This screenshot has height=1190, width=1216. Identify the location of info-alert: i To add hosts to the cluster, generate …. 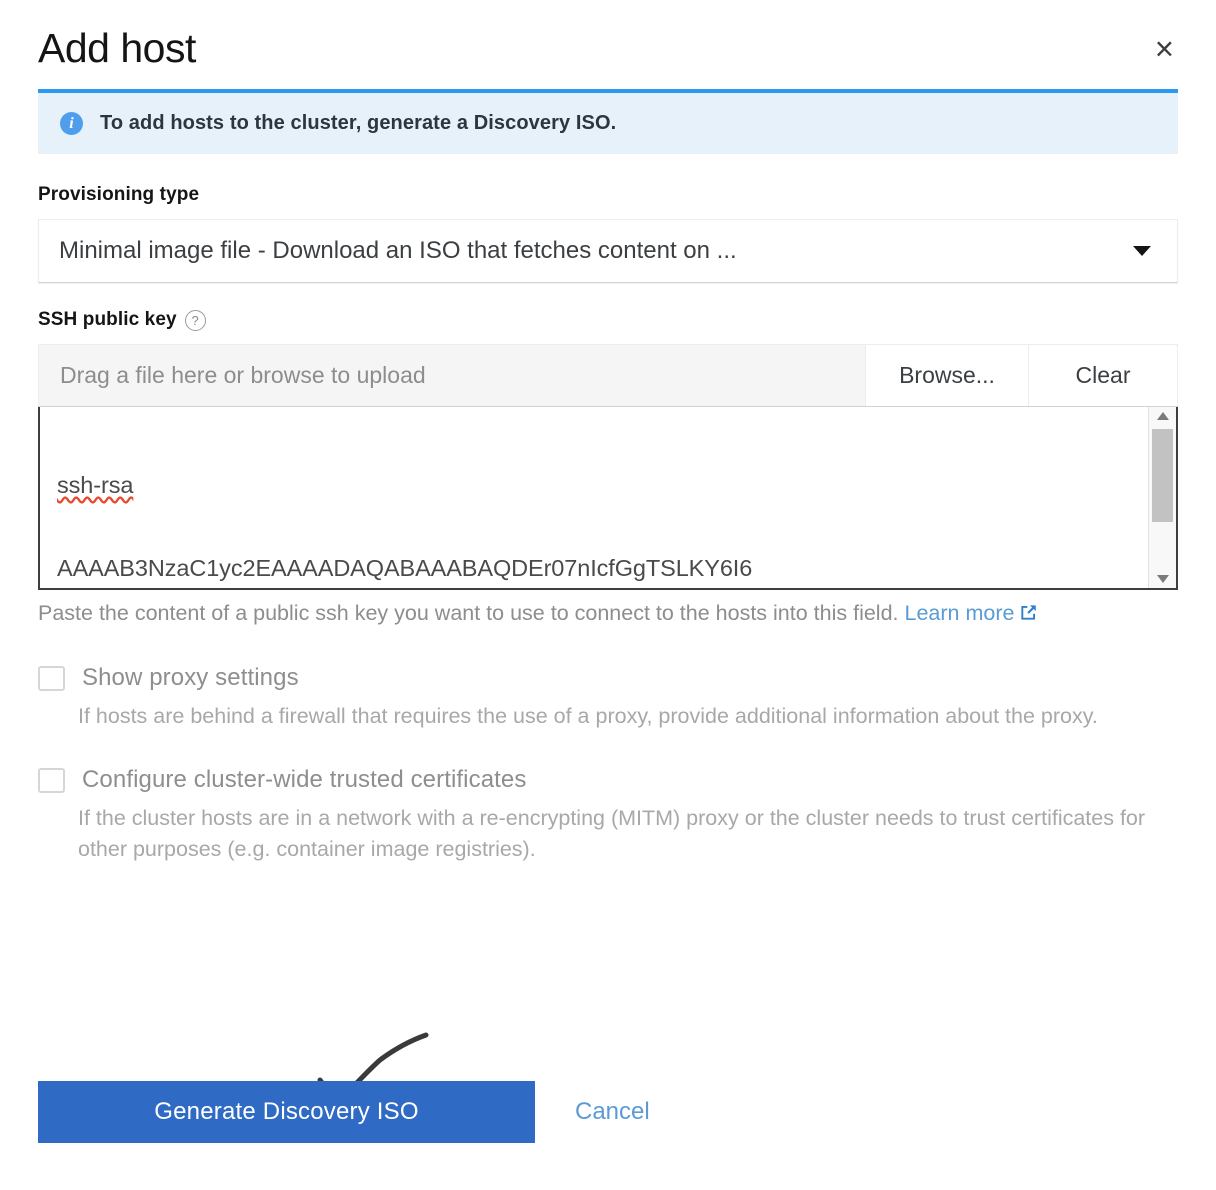
(608, 122).